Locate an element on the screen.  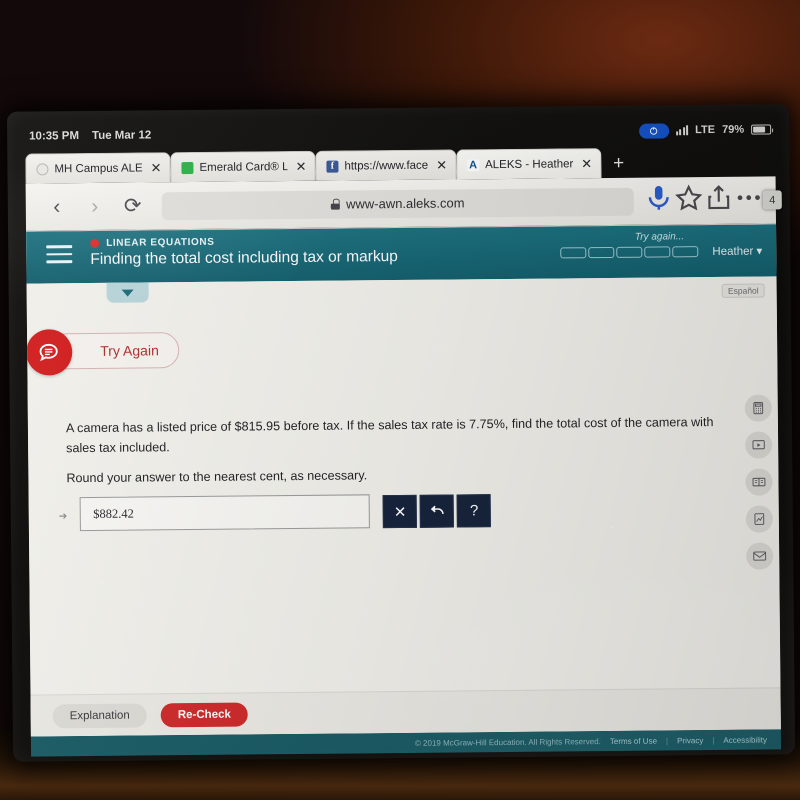
dictionary-icon is located at coordinates (759, 482).